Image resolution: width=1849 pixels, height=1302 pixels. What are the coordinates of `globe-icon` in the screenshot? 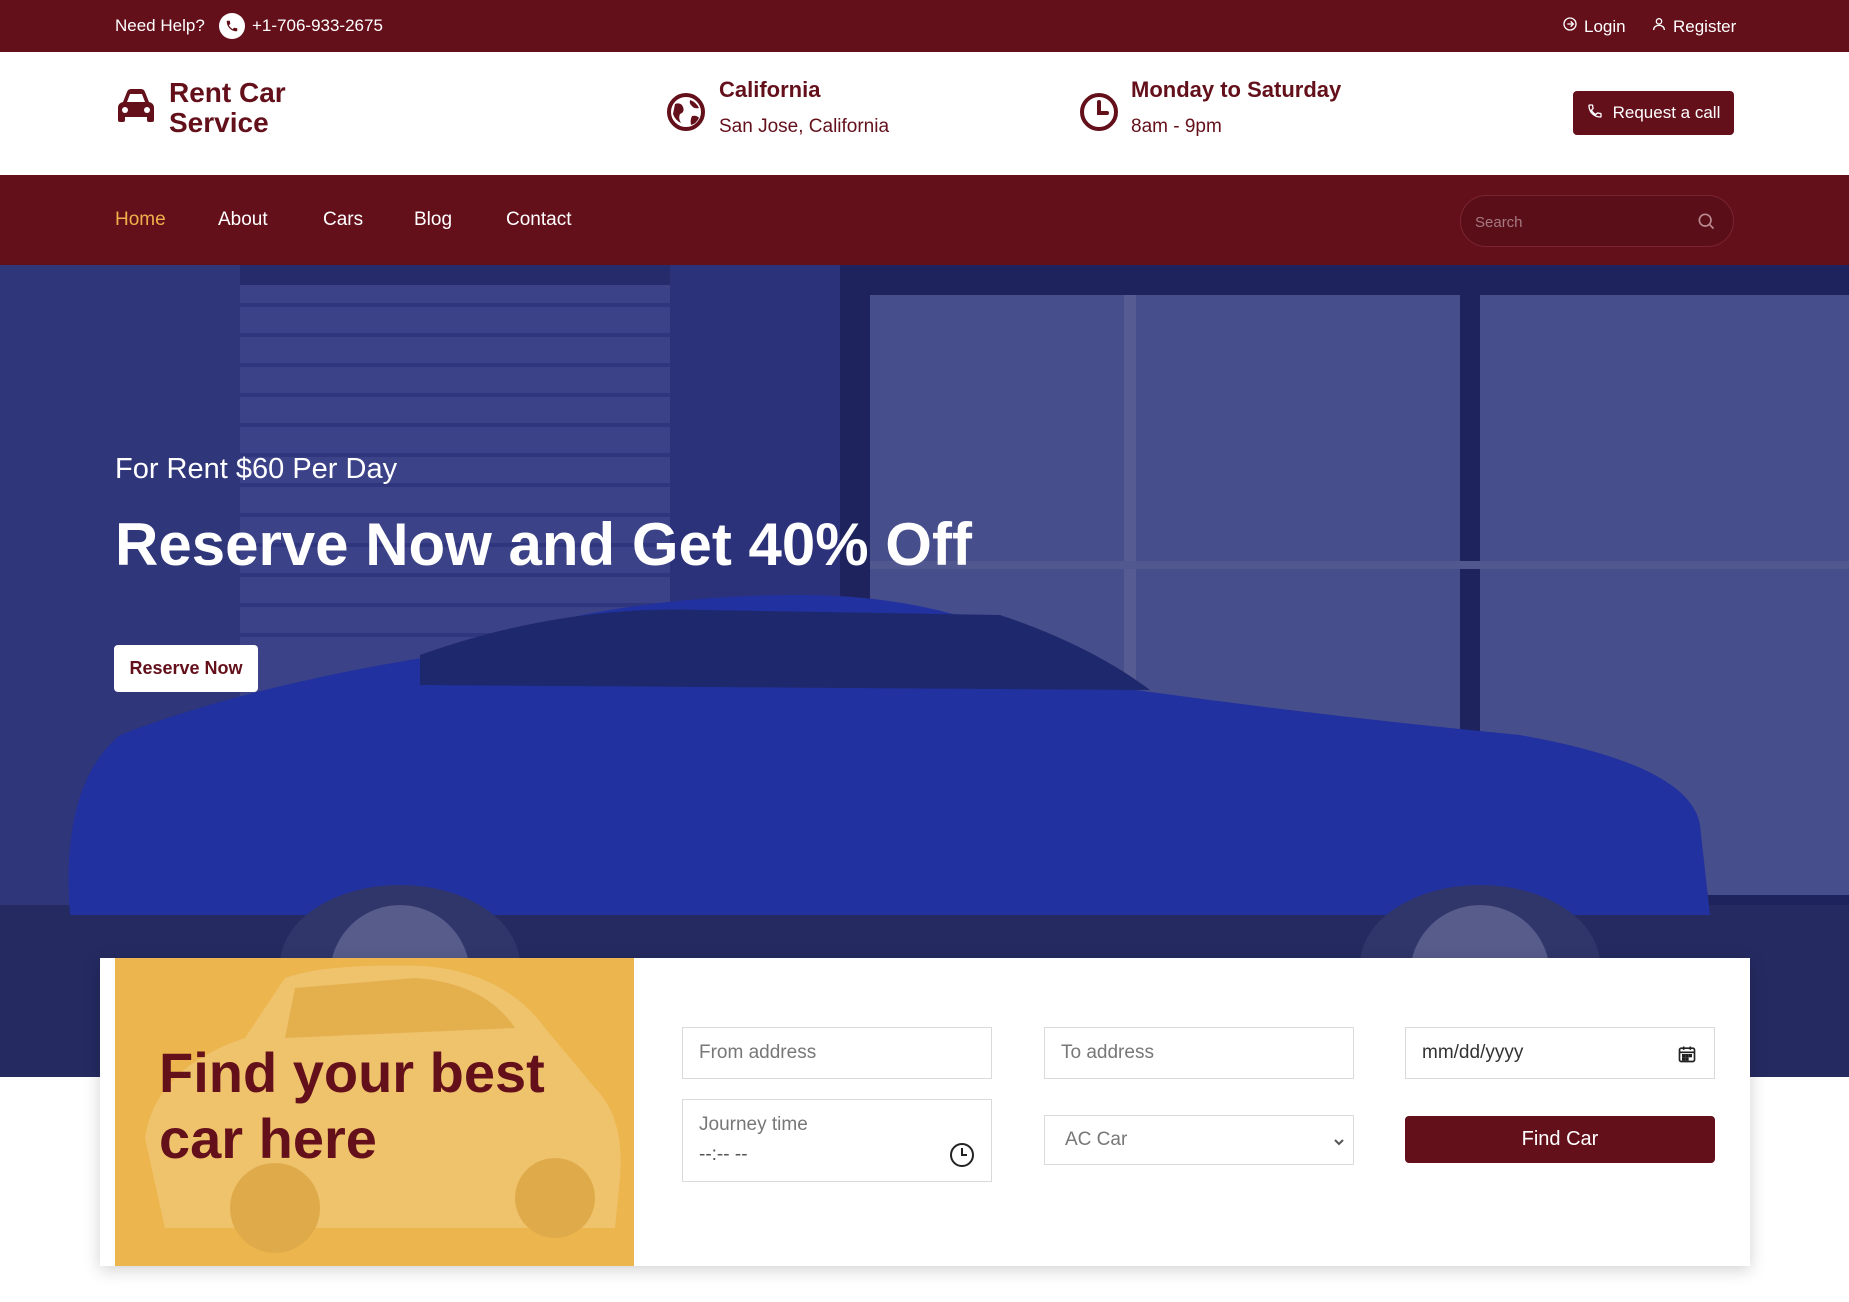 It's located at (686, 114).